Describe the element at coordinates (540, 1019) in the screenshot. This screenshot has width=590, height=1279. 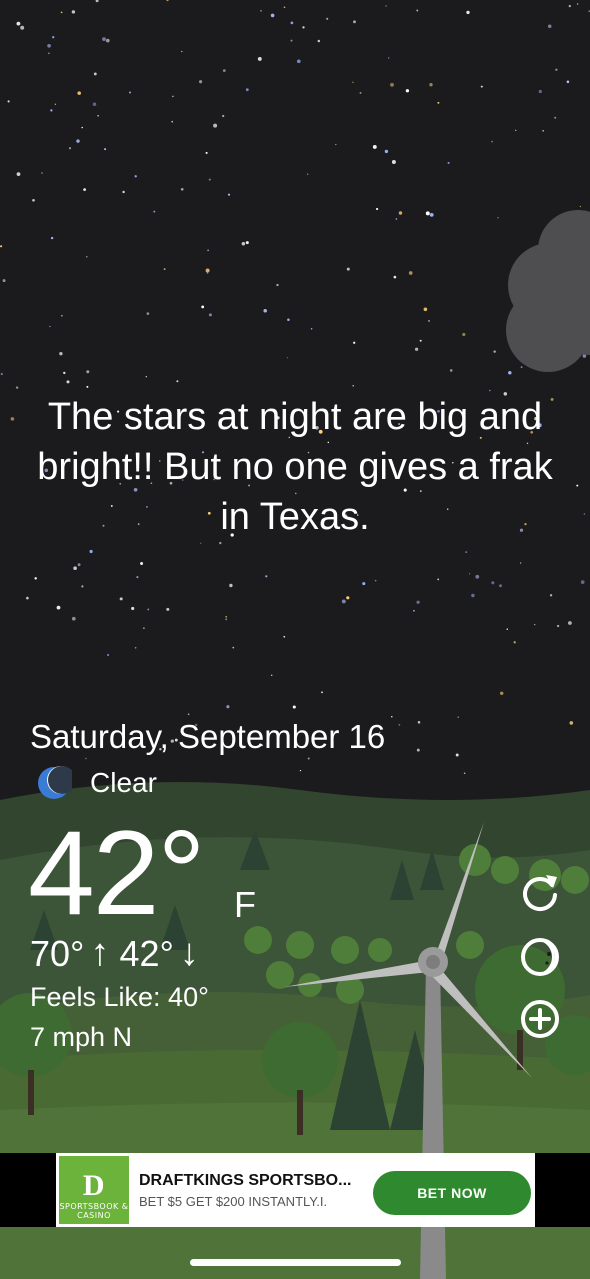
I see `add-location-icon` at that location.